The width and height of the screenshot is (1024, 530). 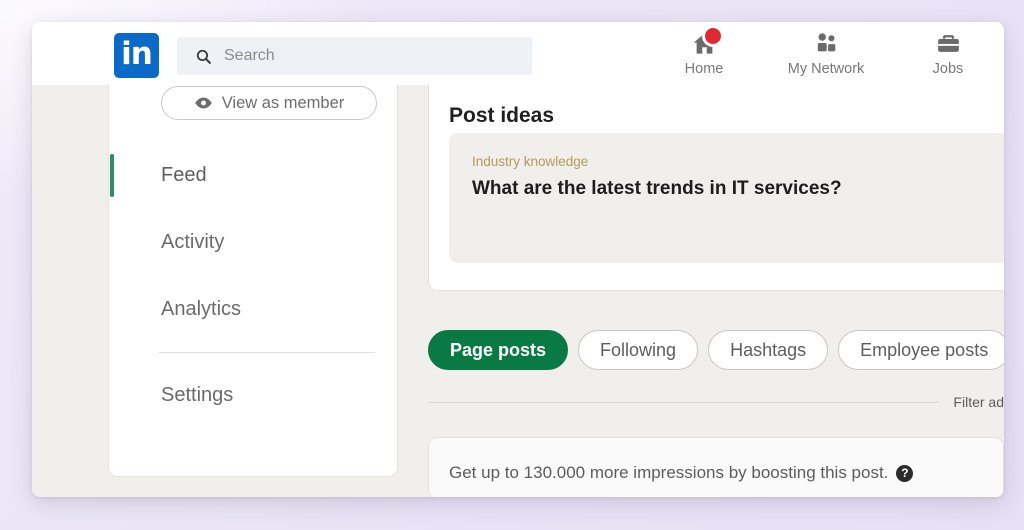 What do you see at coordinates (905, 473) in the screenshot?
I see `help-icon: ?` at bounding box center [905, 473].